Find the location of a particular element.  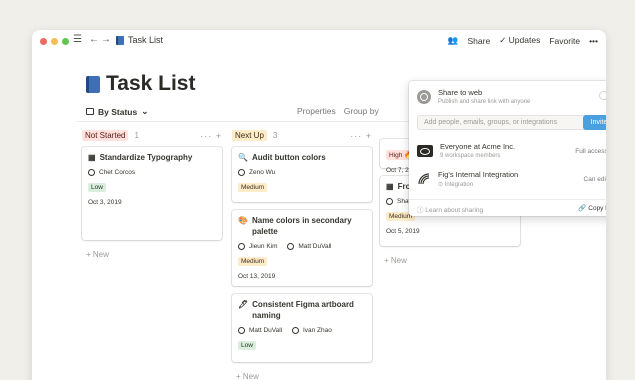

person-name: Ivan Zhao is located at coordinates (317, 330).